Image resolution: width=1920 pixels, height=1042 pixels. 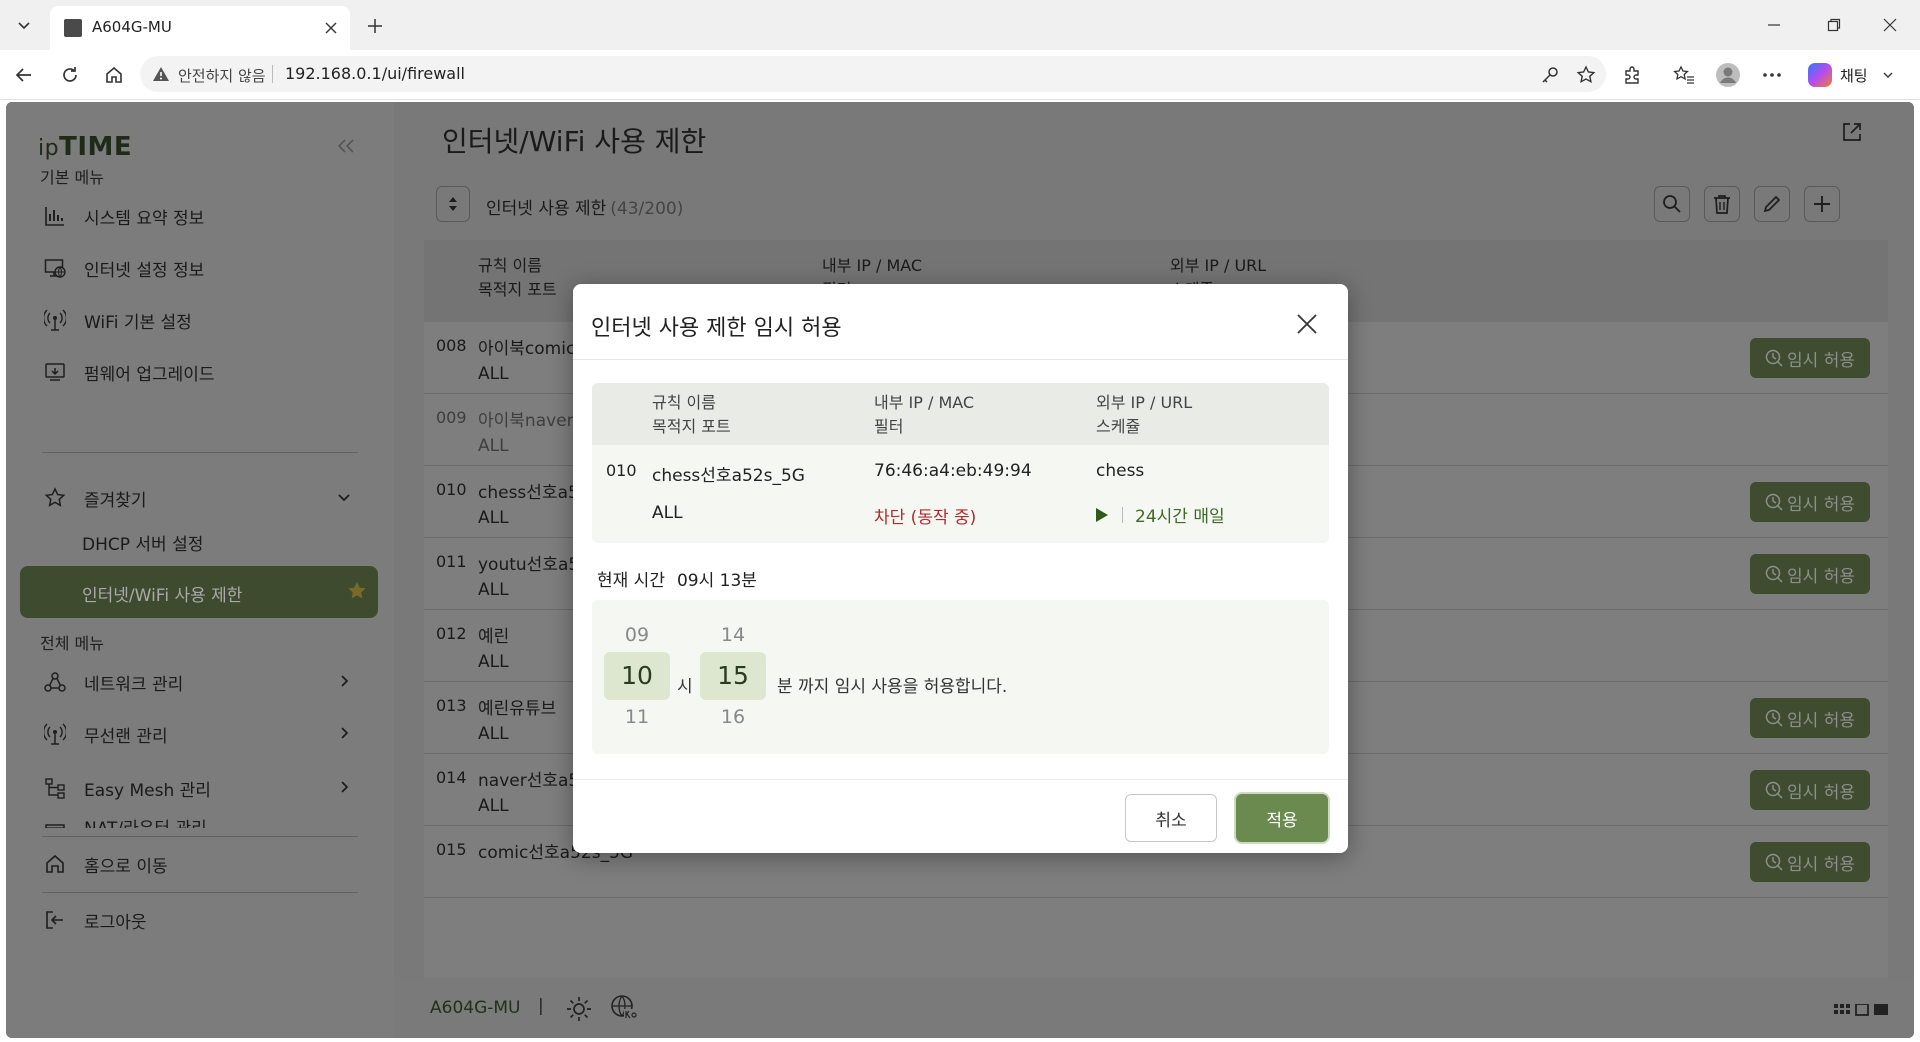 What do you see at coordinates (1160, 514) in the screenshot?
I see `rule-schedule: 24시간 매일` at bounding box center [1160, 514].